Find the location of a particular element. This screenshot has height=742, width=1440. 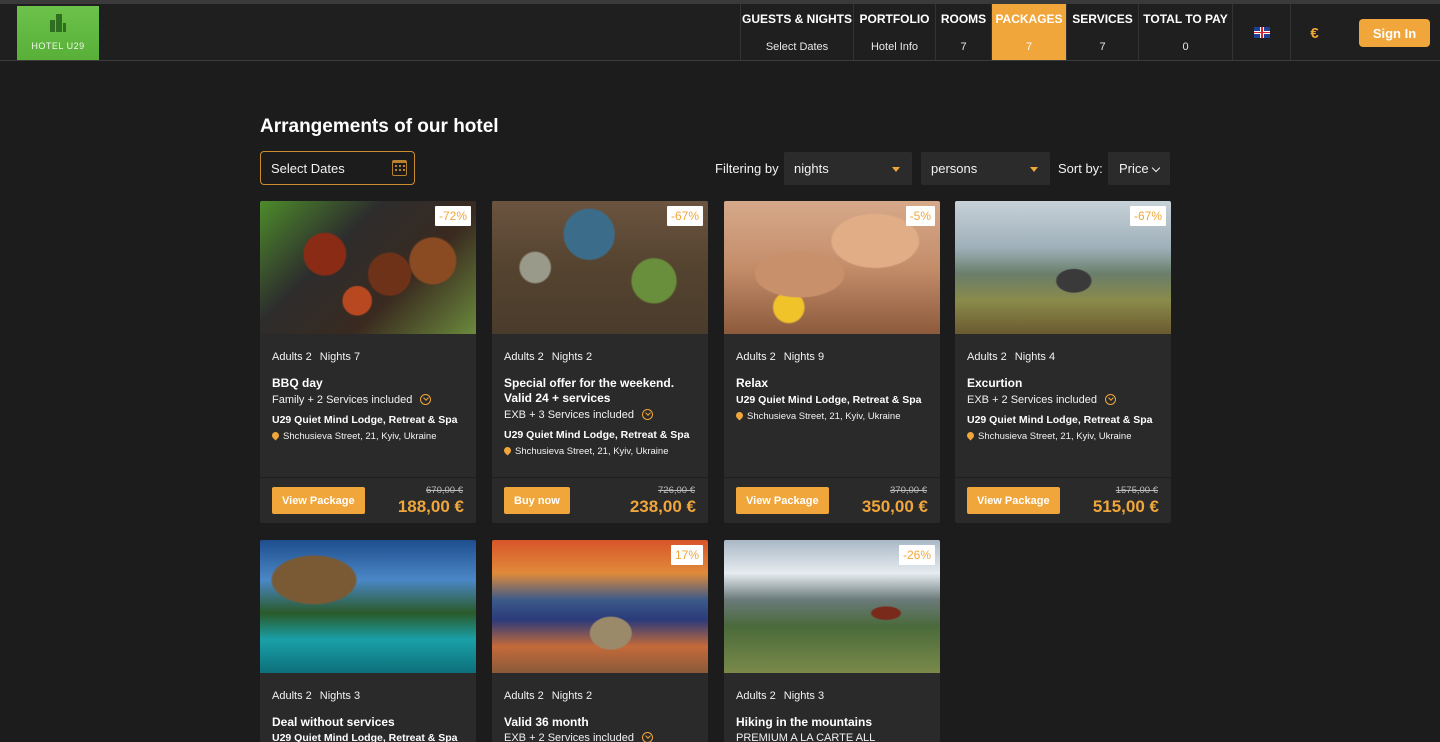

chevron-down-icon is located at coordinates (1156, 168).